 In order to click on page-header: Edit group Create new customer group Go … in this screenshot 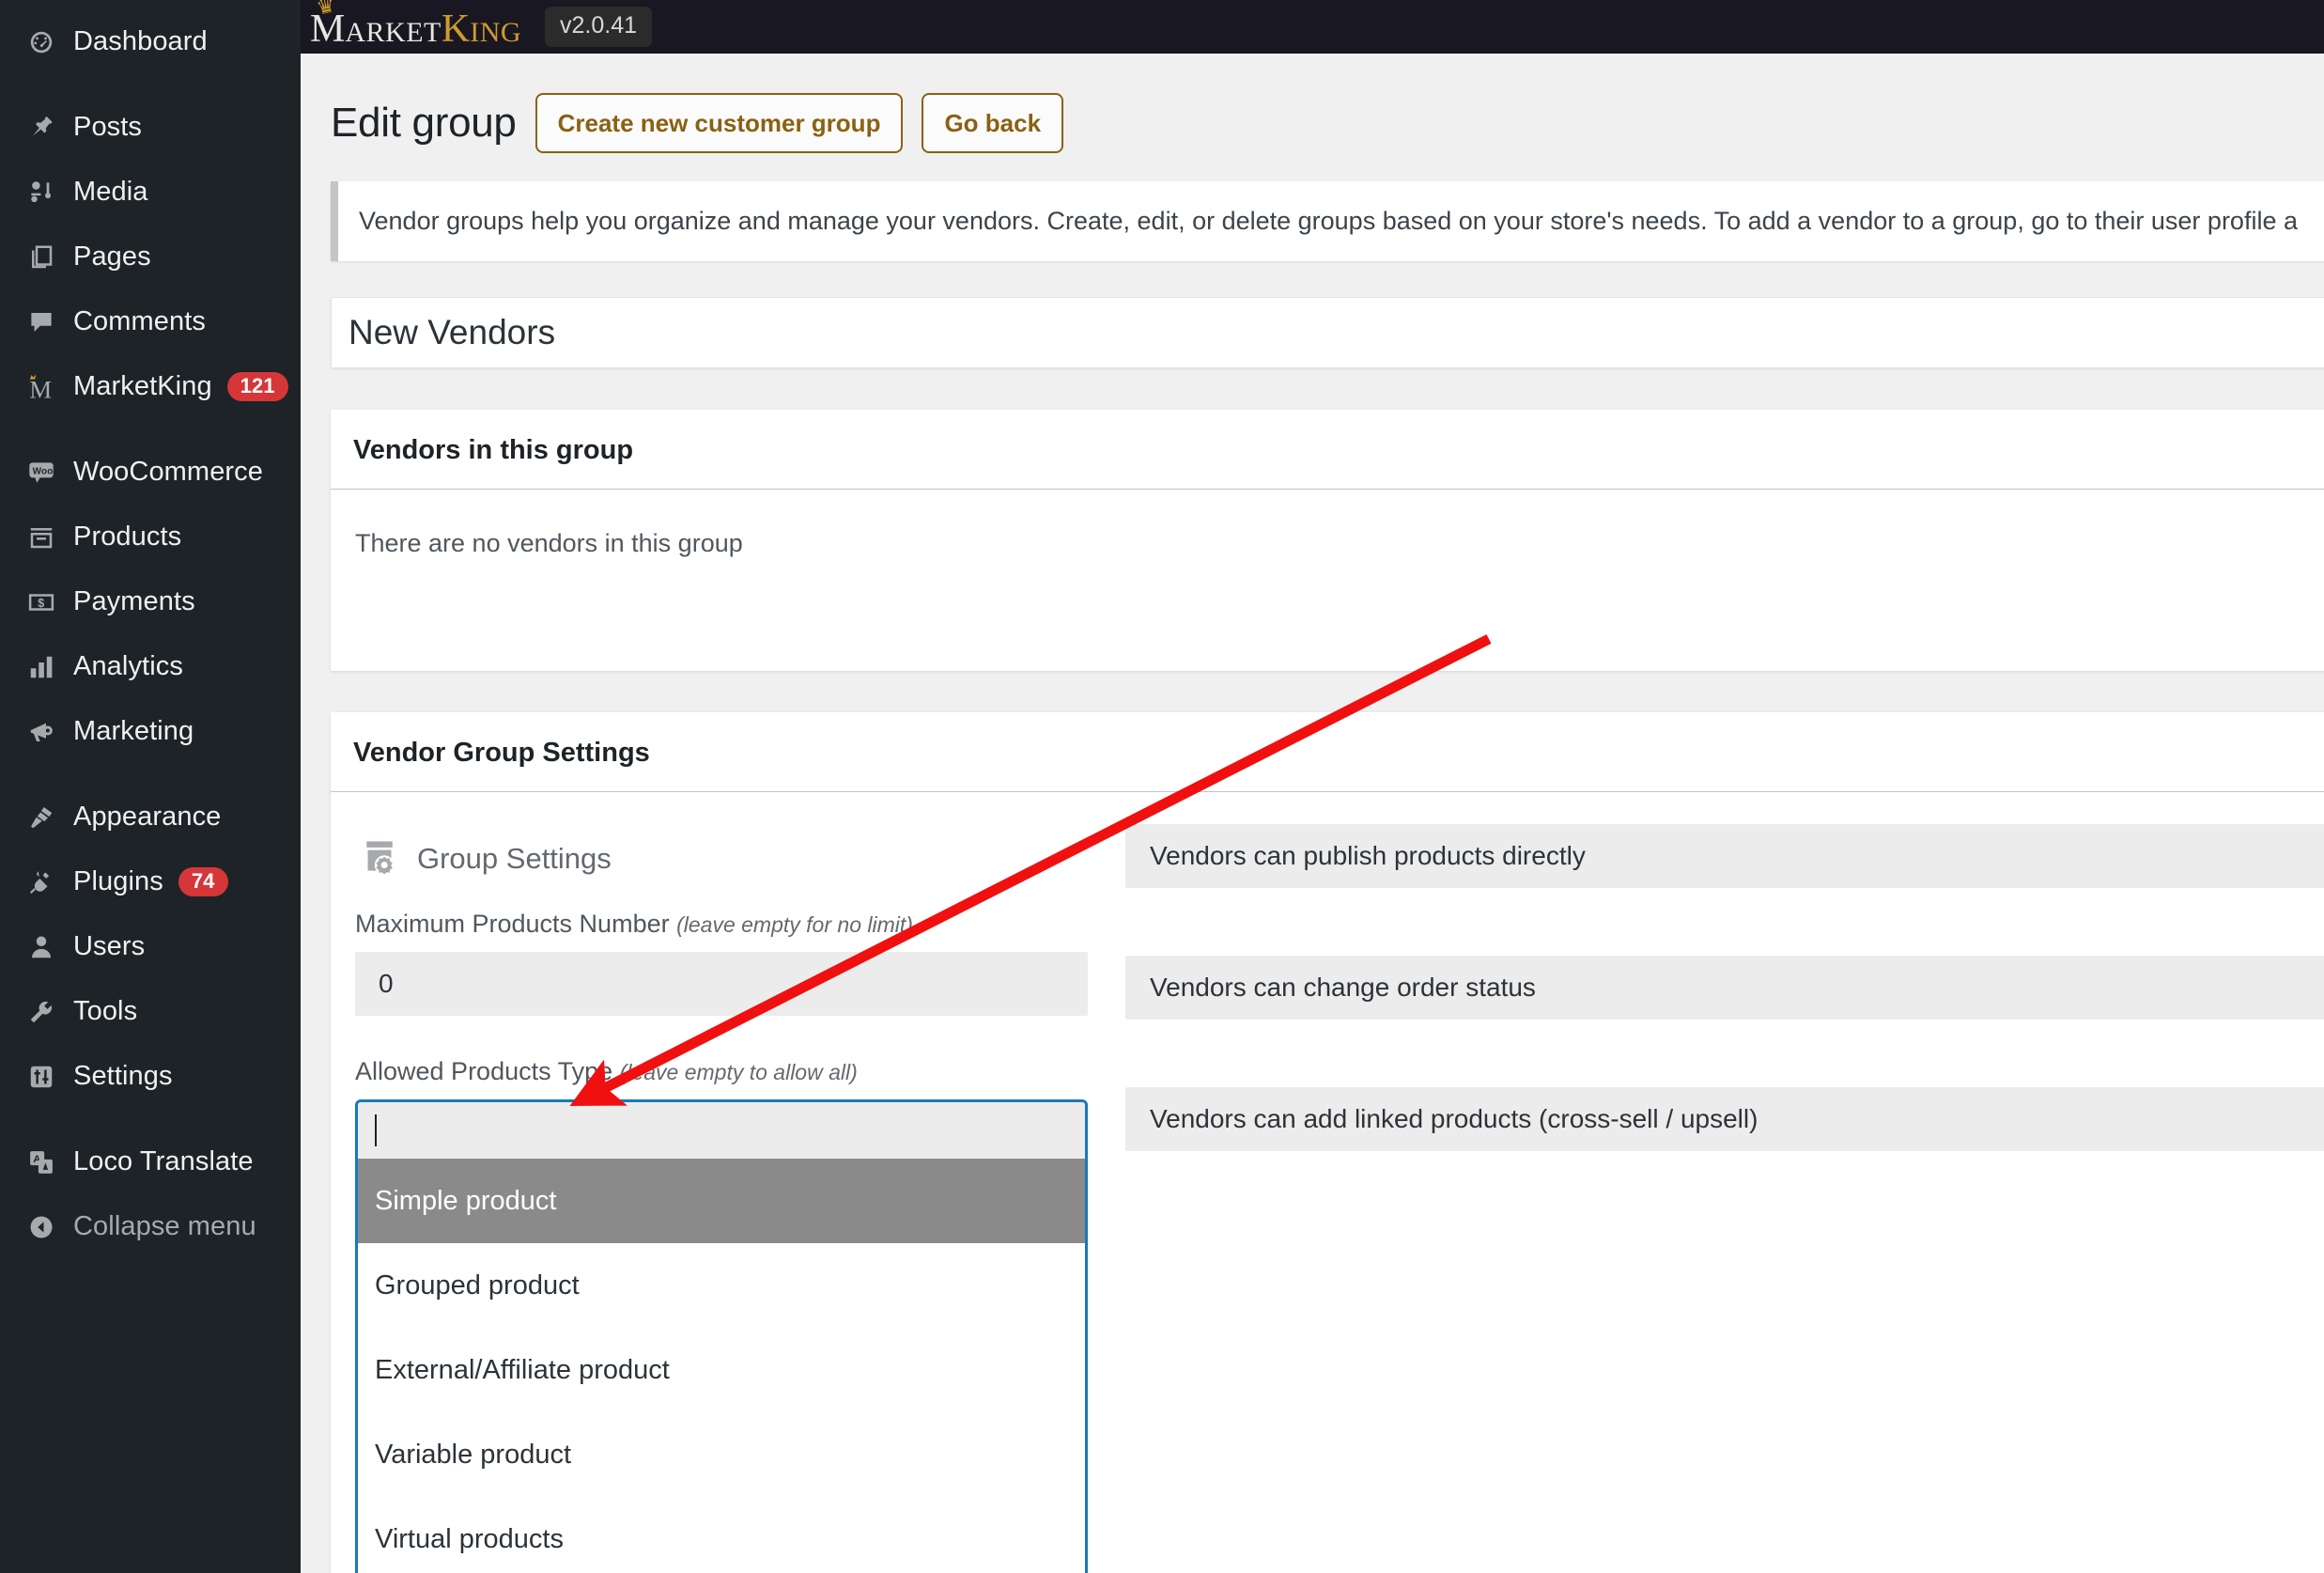, I will do `click(1327, 118)`.